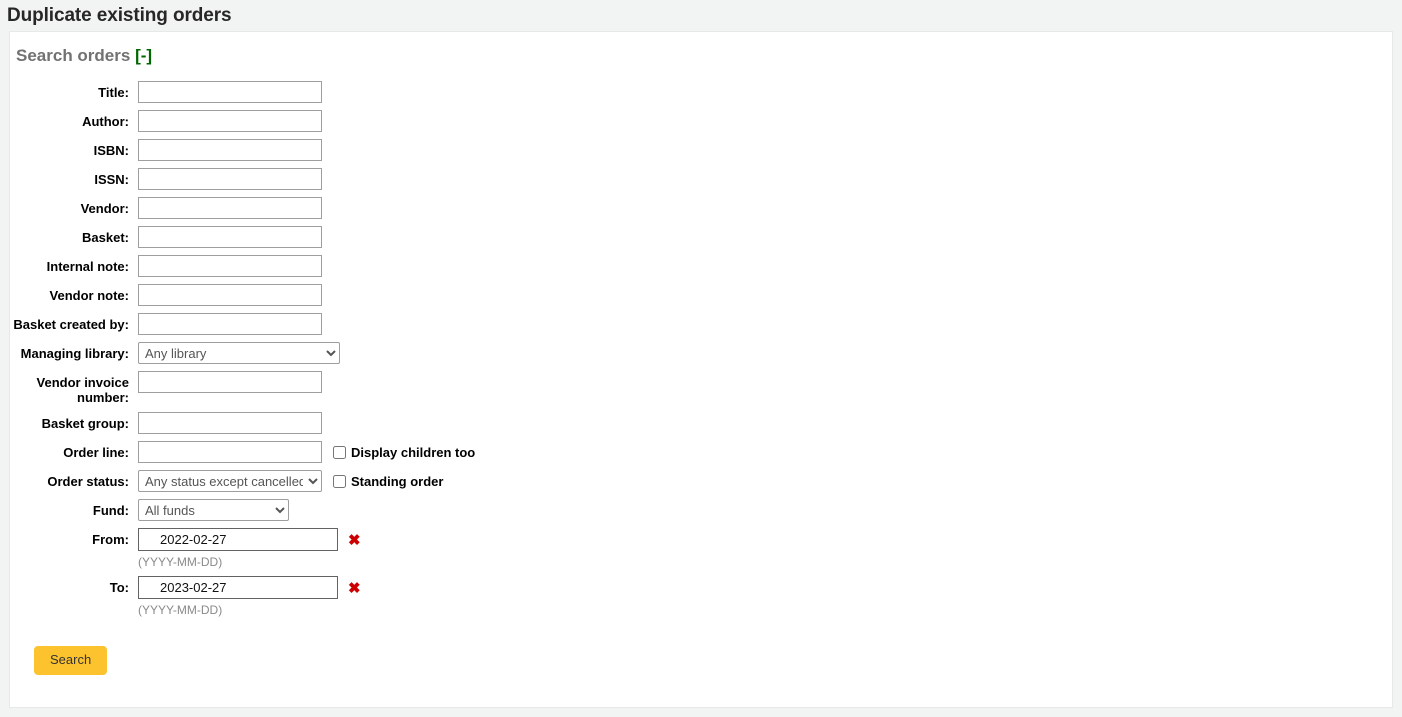 The image size is (1402, 717). I want to click on standing-order-checkbox, so click(339, 481).